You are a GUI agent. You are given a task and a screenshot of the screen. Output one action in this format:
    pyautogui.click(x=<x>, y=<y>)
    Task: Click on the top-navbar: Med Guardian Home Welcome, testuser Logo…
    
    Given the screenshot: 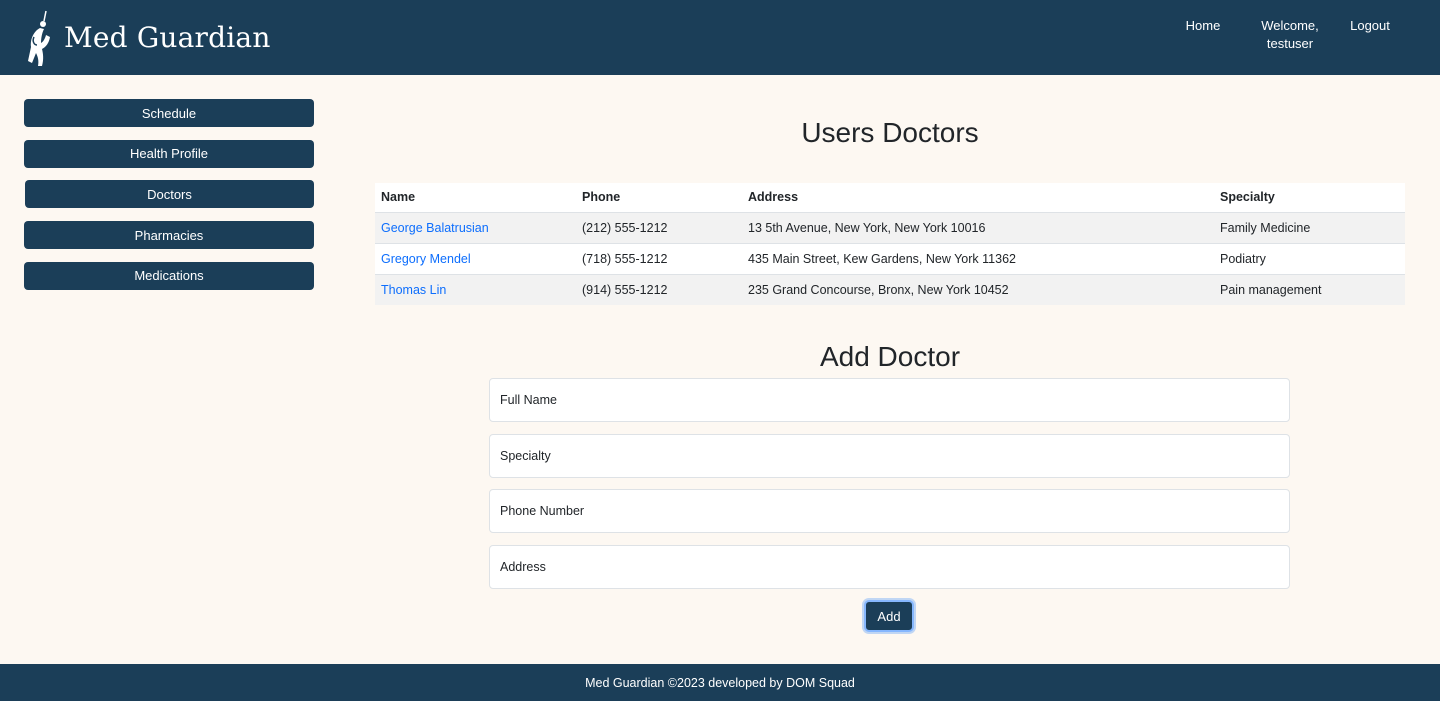 What is the action you would take?
    pyautogui.click(x=720, y=37)
    